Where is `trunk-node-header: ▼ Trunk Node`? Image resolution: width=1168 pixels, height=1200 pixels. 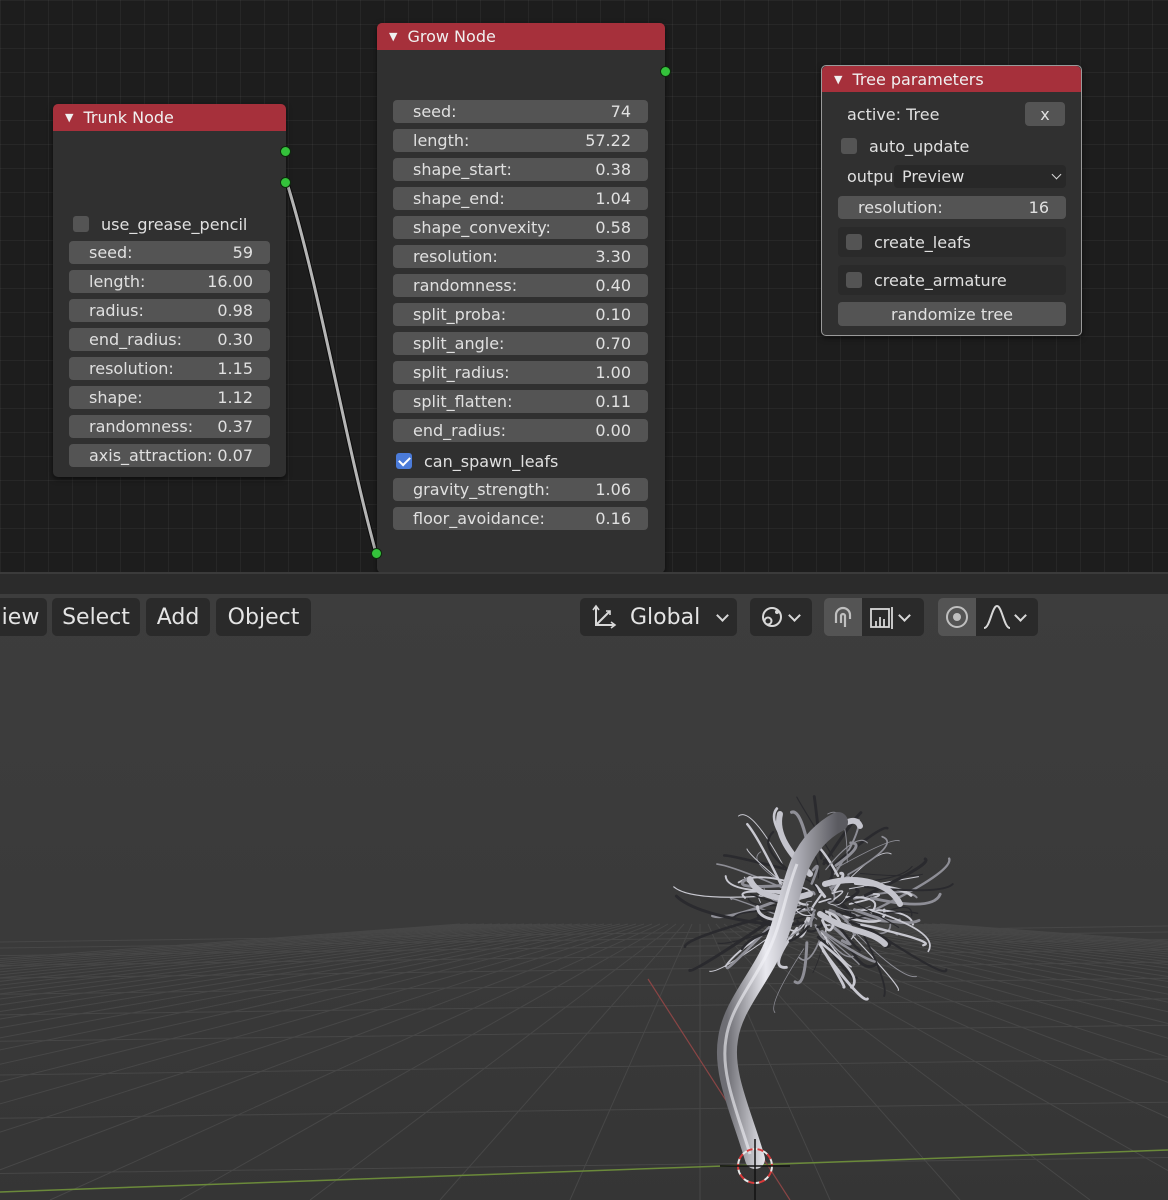
trunk-node-header: ▼ Trunk Node is located at coordinates (169, 117).